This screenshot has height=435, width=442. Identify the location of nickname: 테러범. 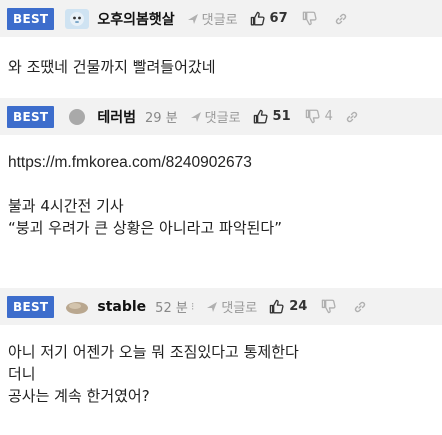
(116, 117).